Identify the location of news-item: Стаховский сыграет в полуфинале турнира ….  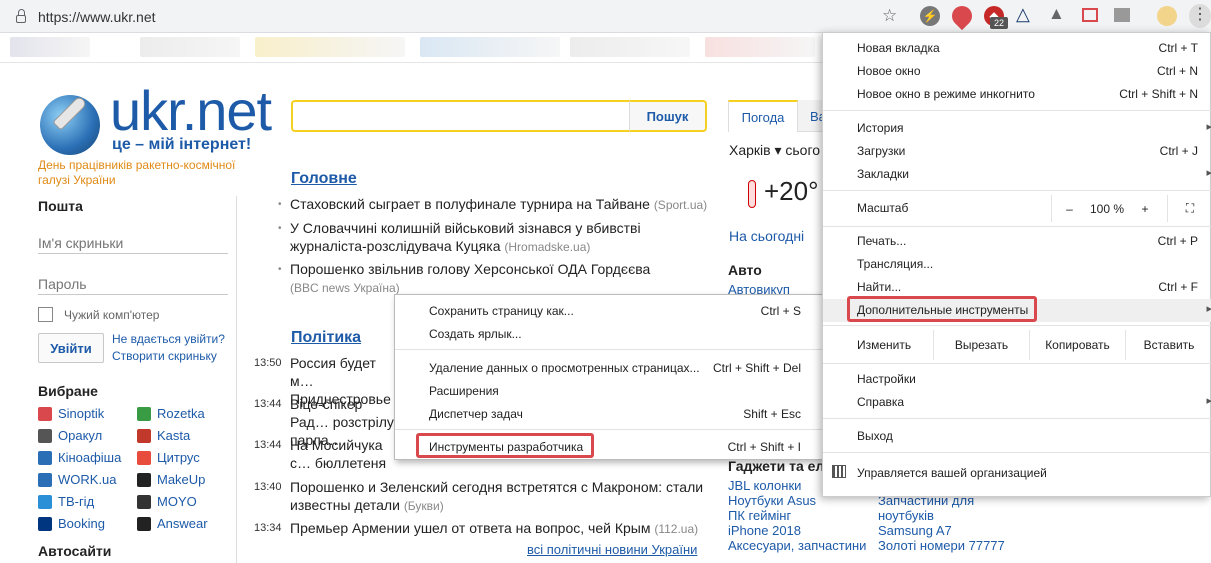
(500, 204).